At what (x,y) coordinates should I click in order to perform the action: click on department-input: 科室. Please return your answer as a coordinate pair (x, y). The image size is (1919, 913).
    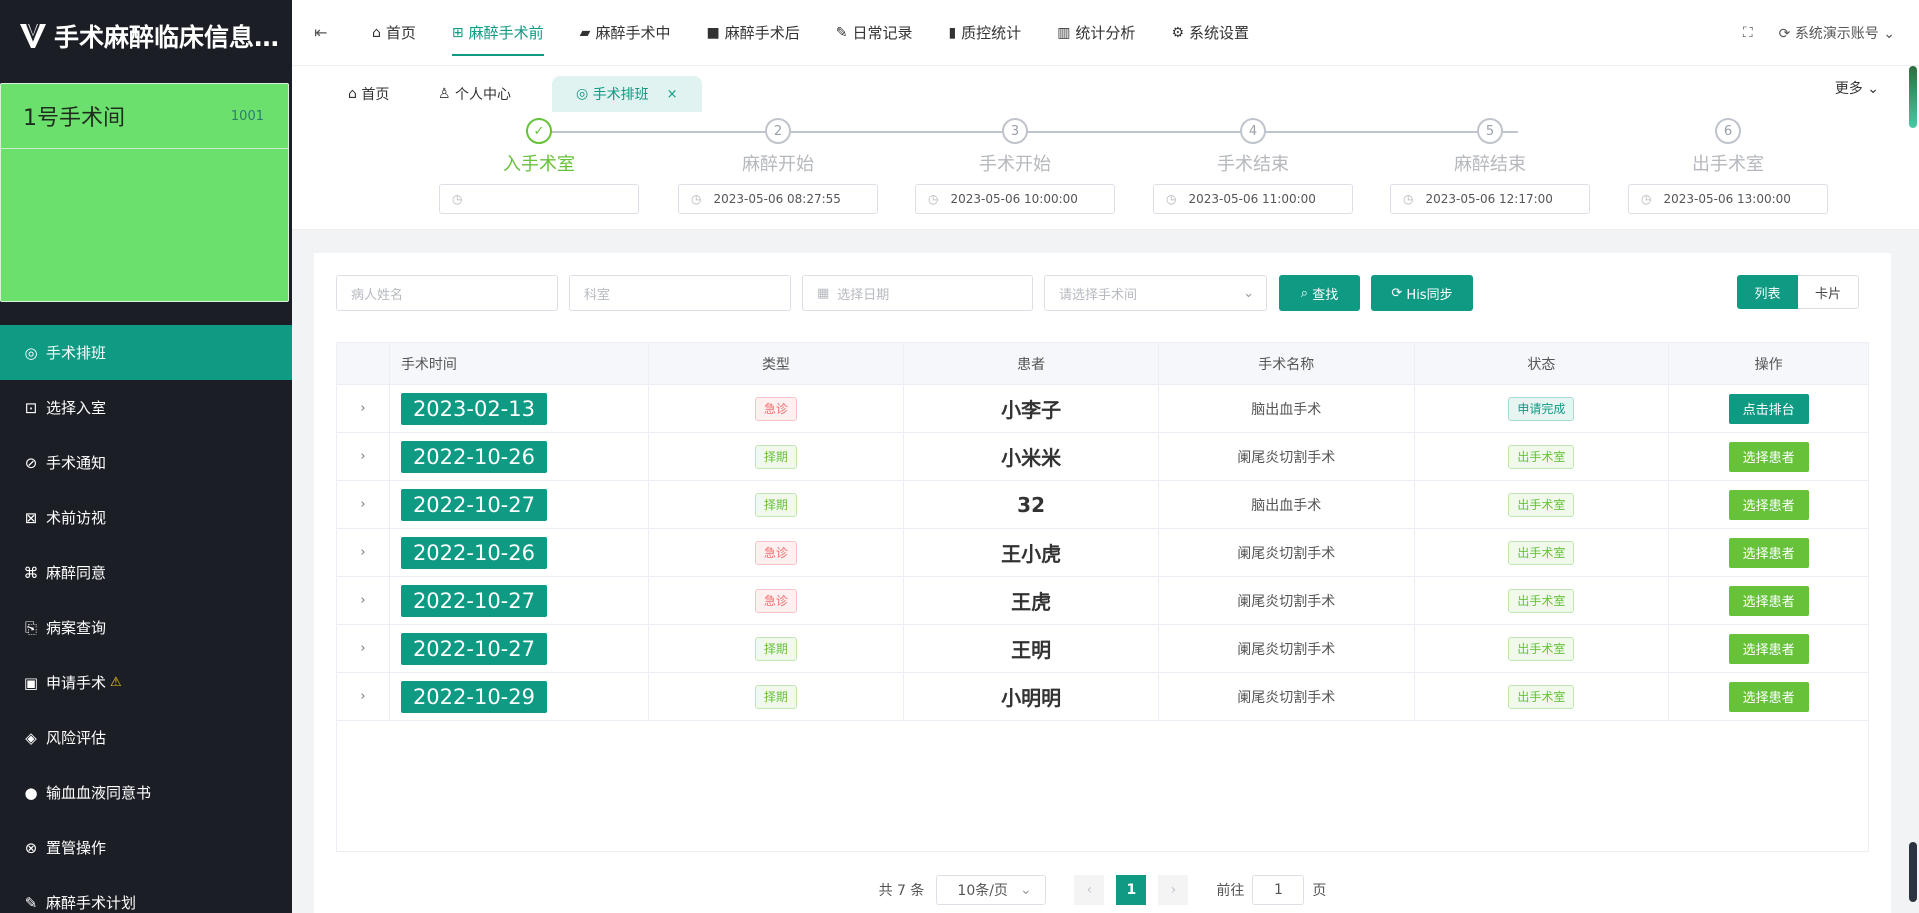
    Looking at the image, I should click on (680, 293).